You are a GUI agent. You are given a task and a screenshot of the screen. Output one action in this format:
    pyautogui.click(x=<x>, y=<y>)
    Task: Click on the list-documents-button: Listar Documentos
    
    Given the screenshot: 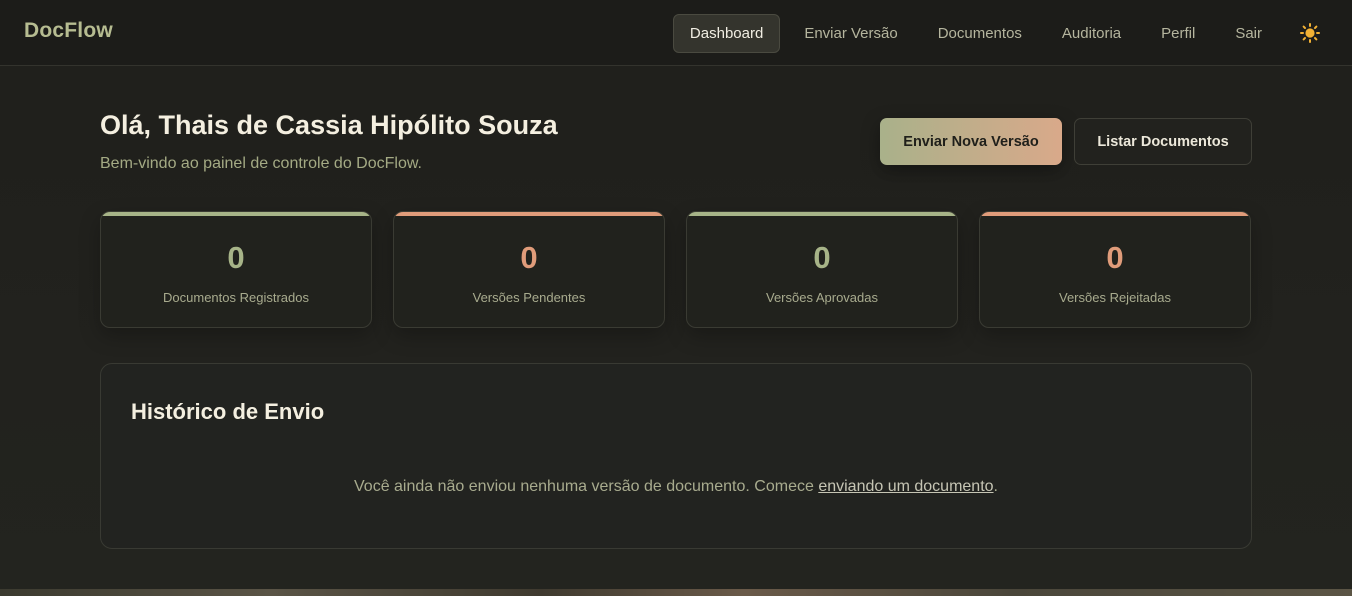 What is the action you would take?
    pyautogui.click(x=1163, y=141)
    